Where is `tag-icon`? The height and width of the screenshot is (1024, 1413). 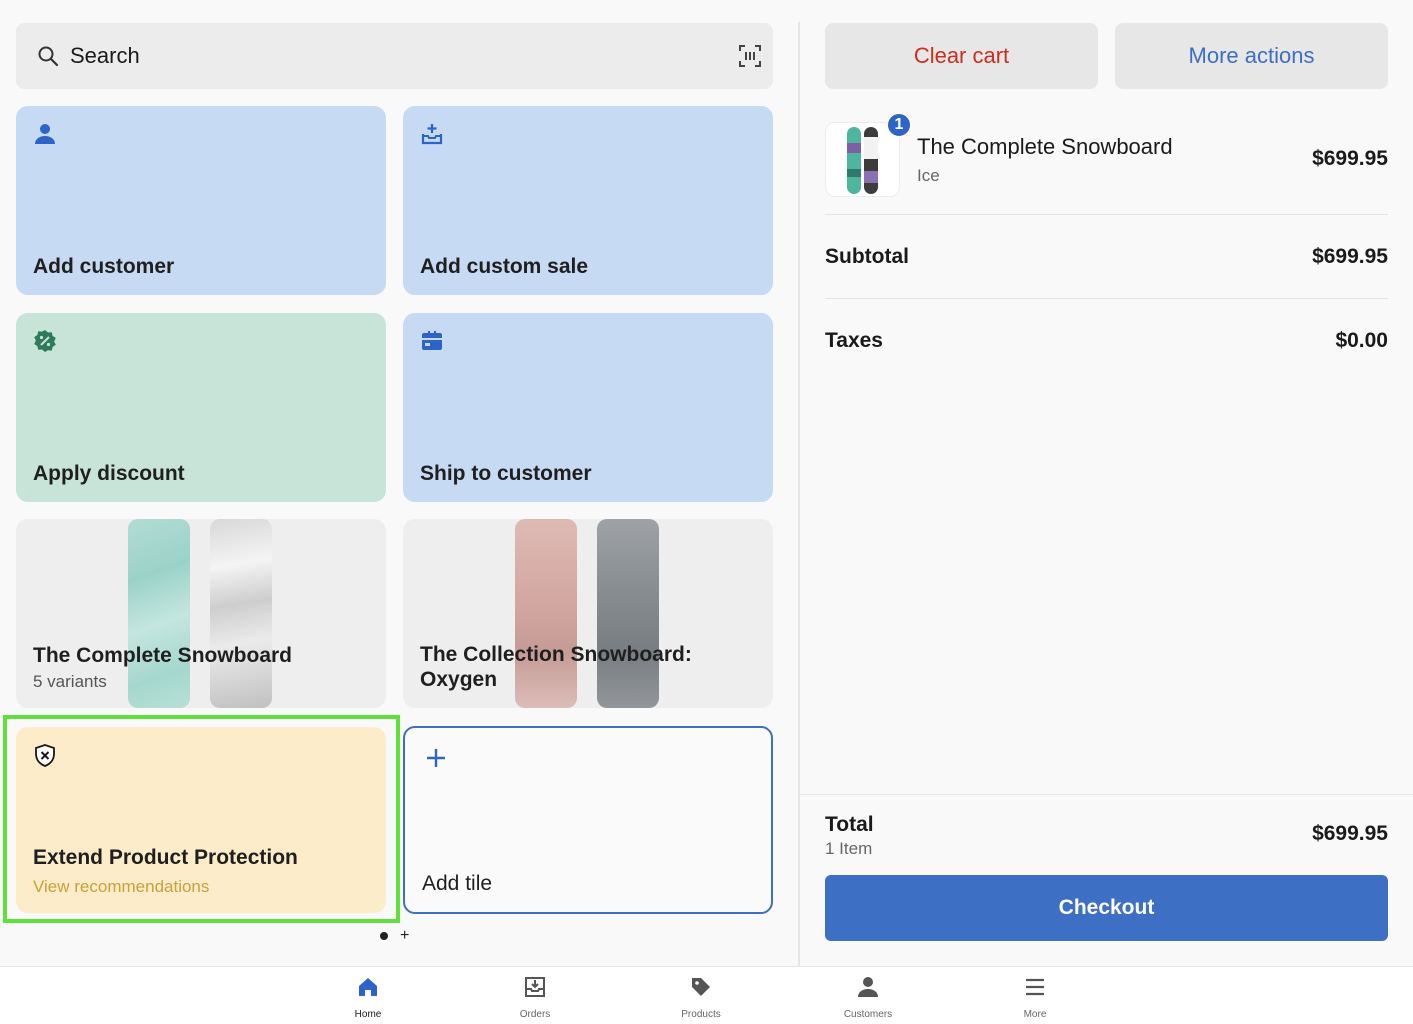
tag-icon is located at coordinates (701, 987).